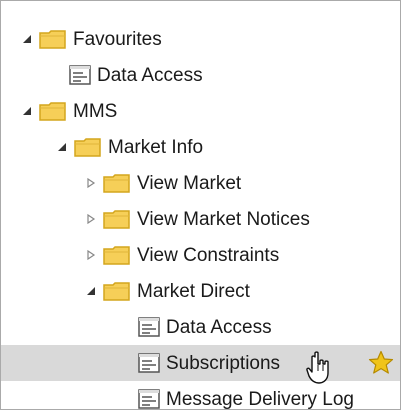  Describe the element at coordinates (317, 367) in the screenshot. I see `hand-cursor-icon` at that location.